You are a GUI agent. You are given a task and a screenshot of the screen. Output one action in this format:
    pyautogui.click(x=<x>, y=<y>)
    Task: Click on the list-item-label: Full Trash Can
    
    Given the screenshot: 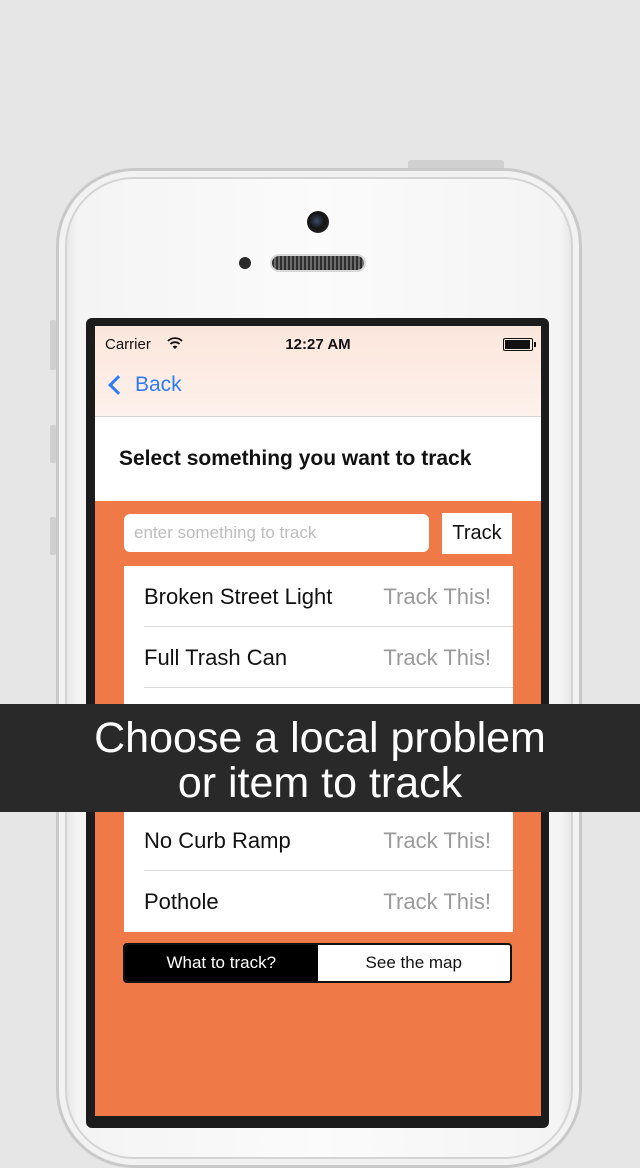 What is the action you would take?
    pyautogui.click(x=216, y=657)
    